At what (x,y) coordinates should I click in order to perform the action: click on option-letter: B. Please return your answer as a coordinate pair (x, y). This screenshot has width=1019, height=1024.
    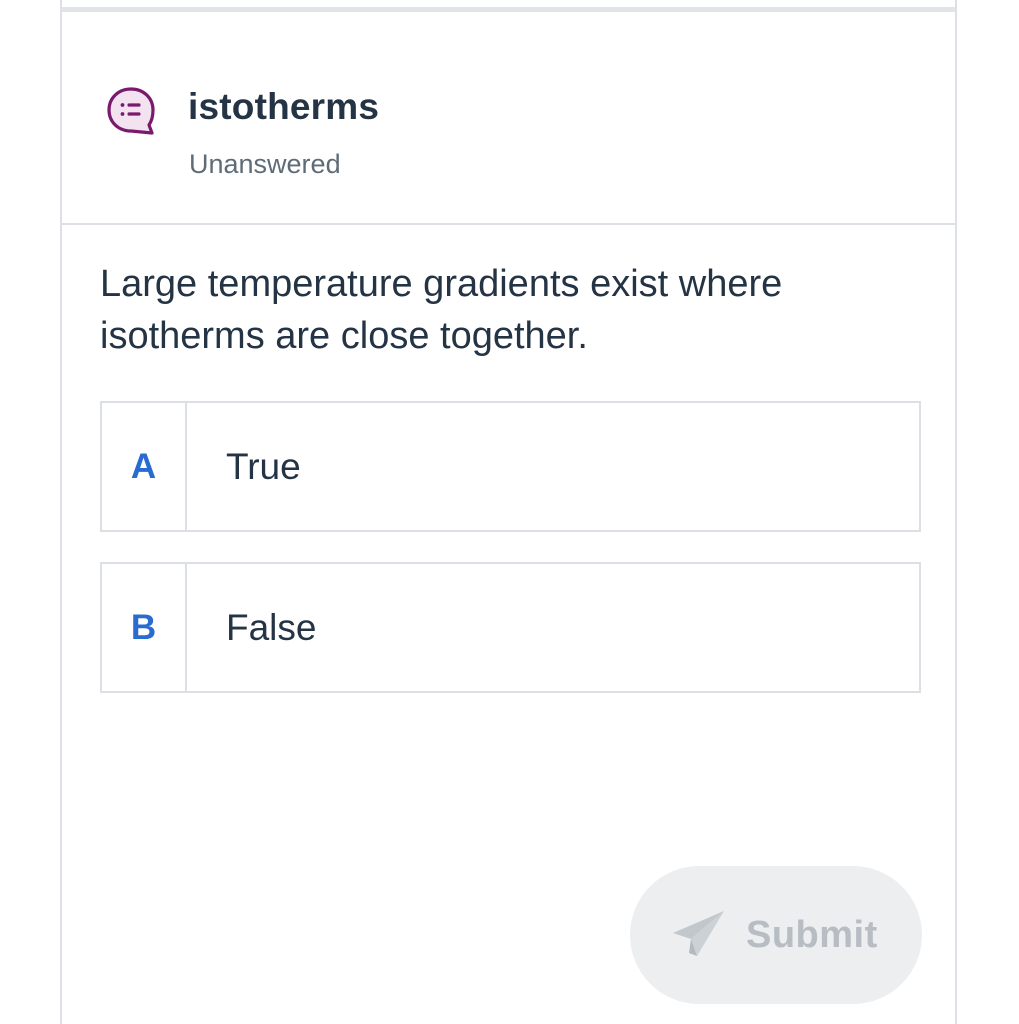
    Looking at the image, I should click on (144, 627).